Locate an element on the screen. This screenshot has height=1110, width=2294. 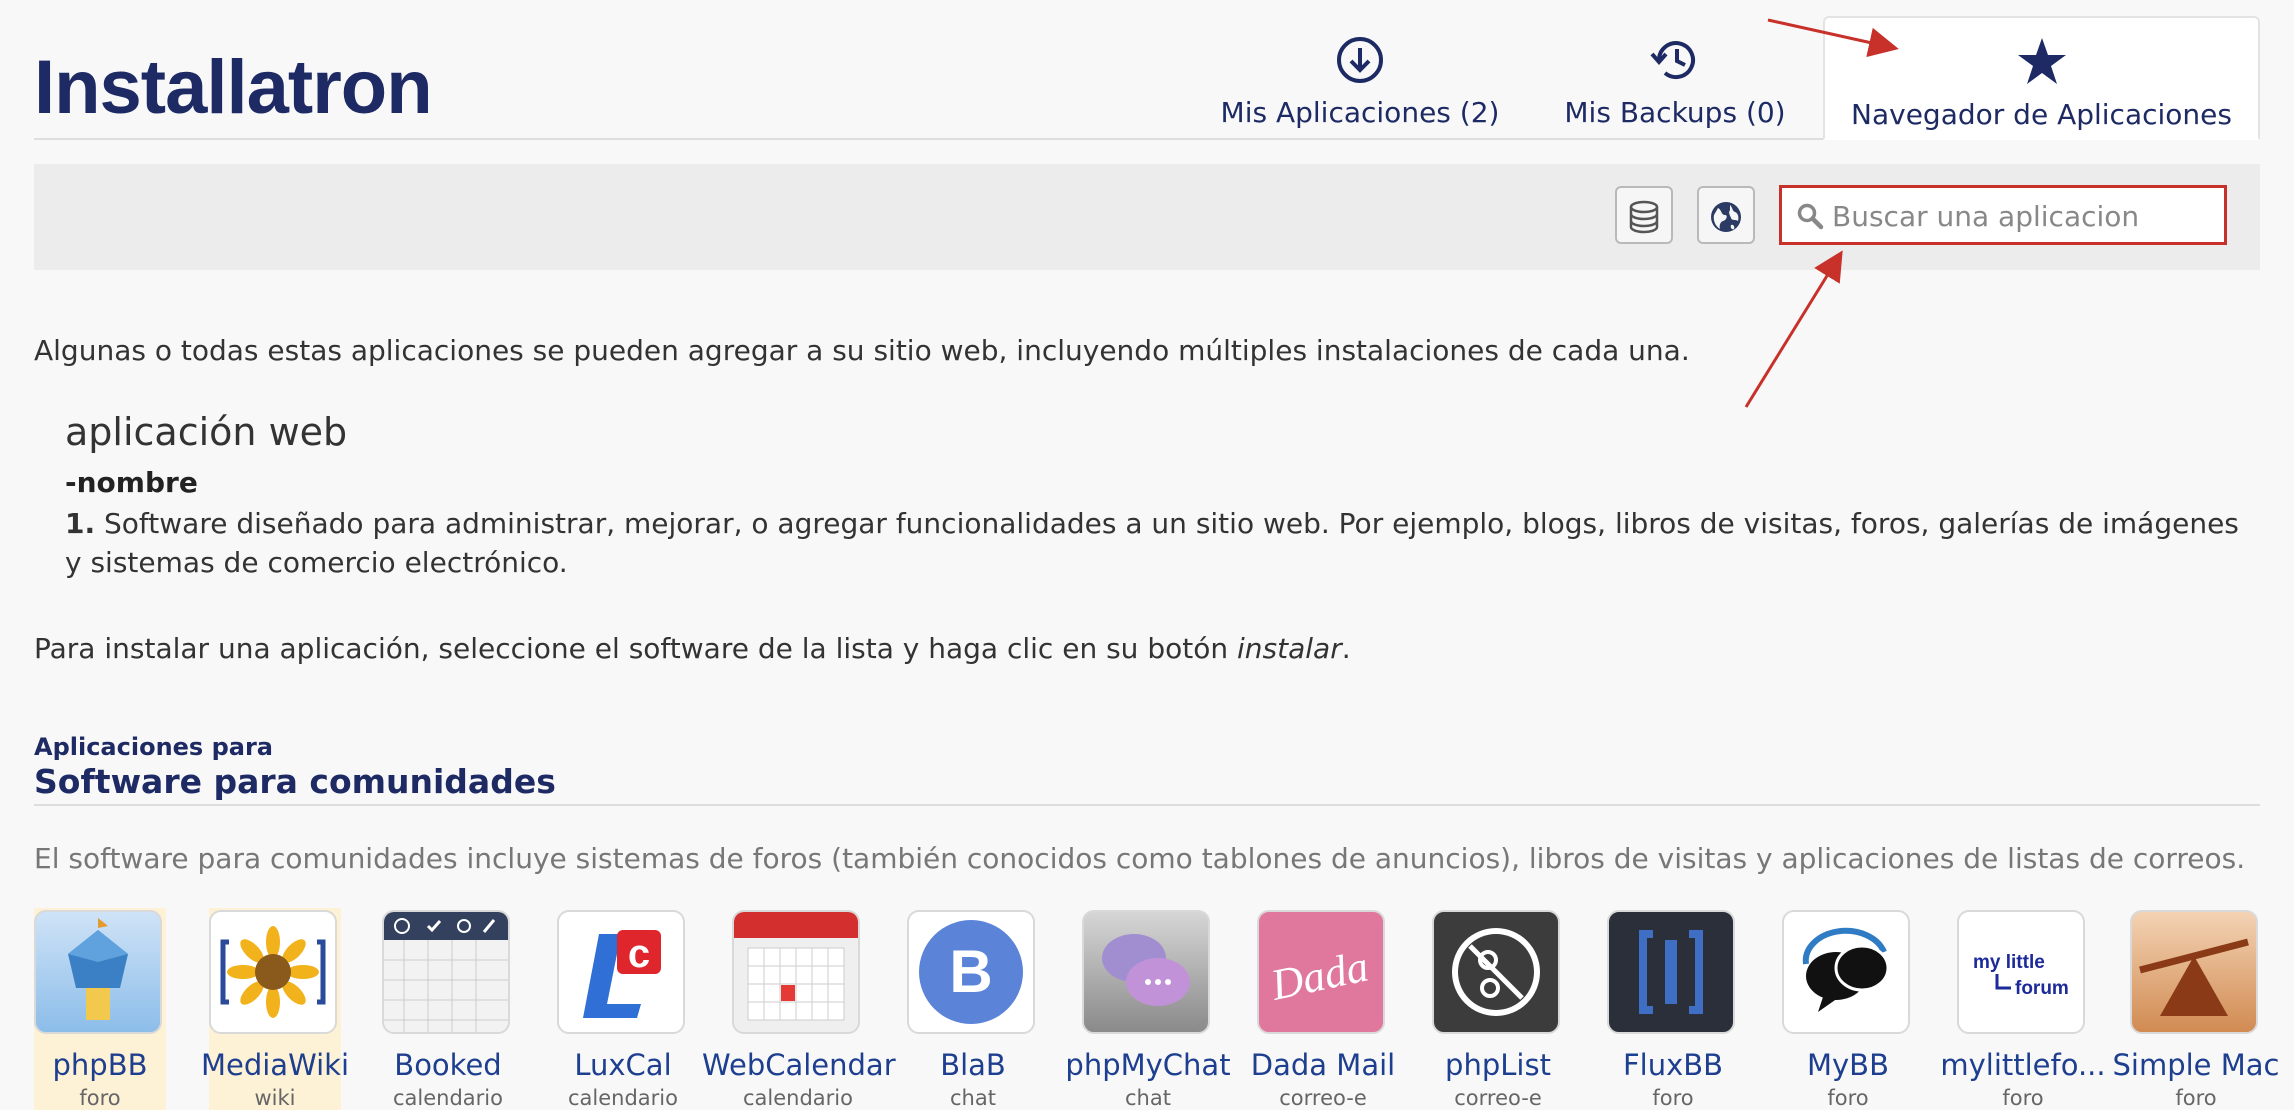
fluxbb-icon is located at coordinates (1671, 972).